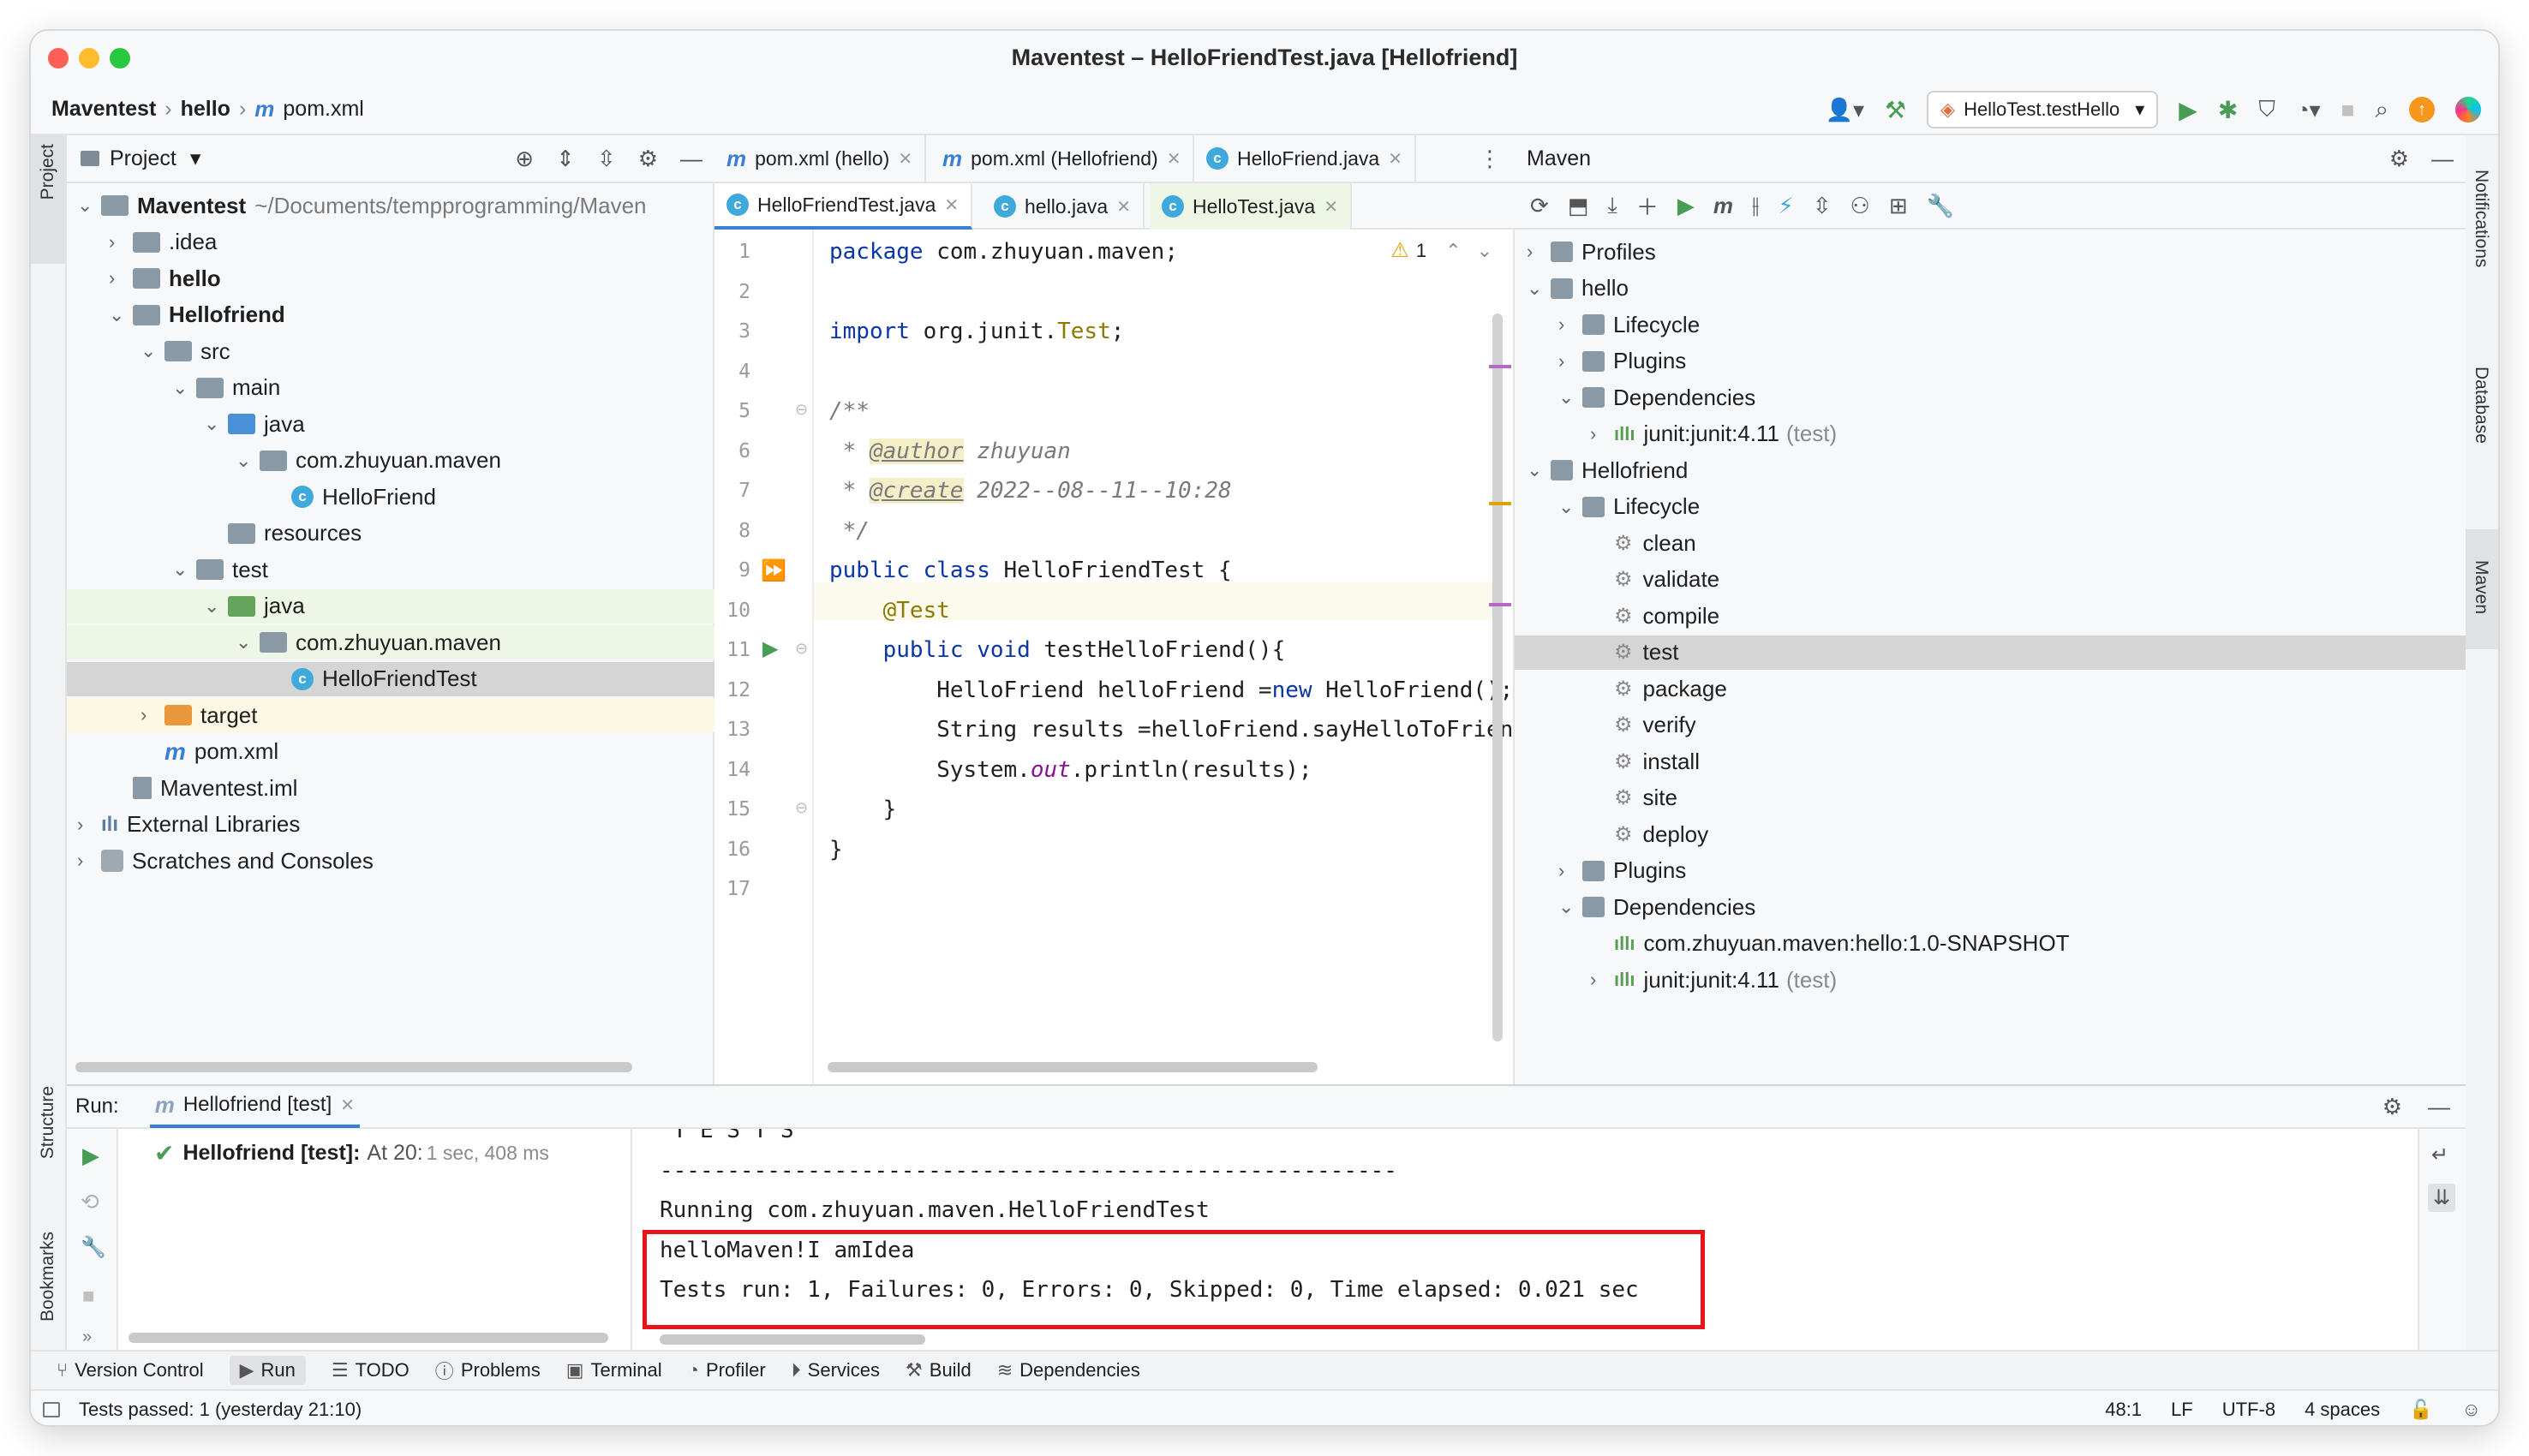  I want to click on skip-tests-icon: ⚡, so click(1785, 206).